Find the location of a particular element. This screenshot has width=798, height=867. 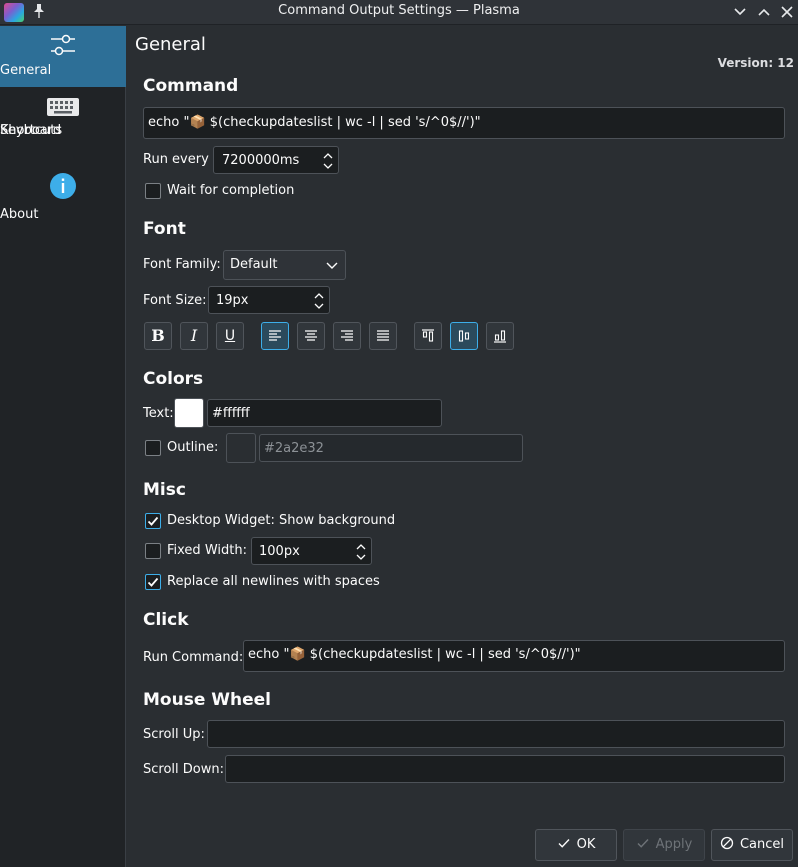

show-background-checkbox is located at coordinates (153, 521).